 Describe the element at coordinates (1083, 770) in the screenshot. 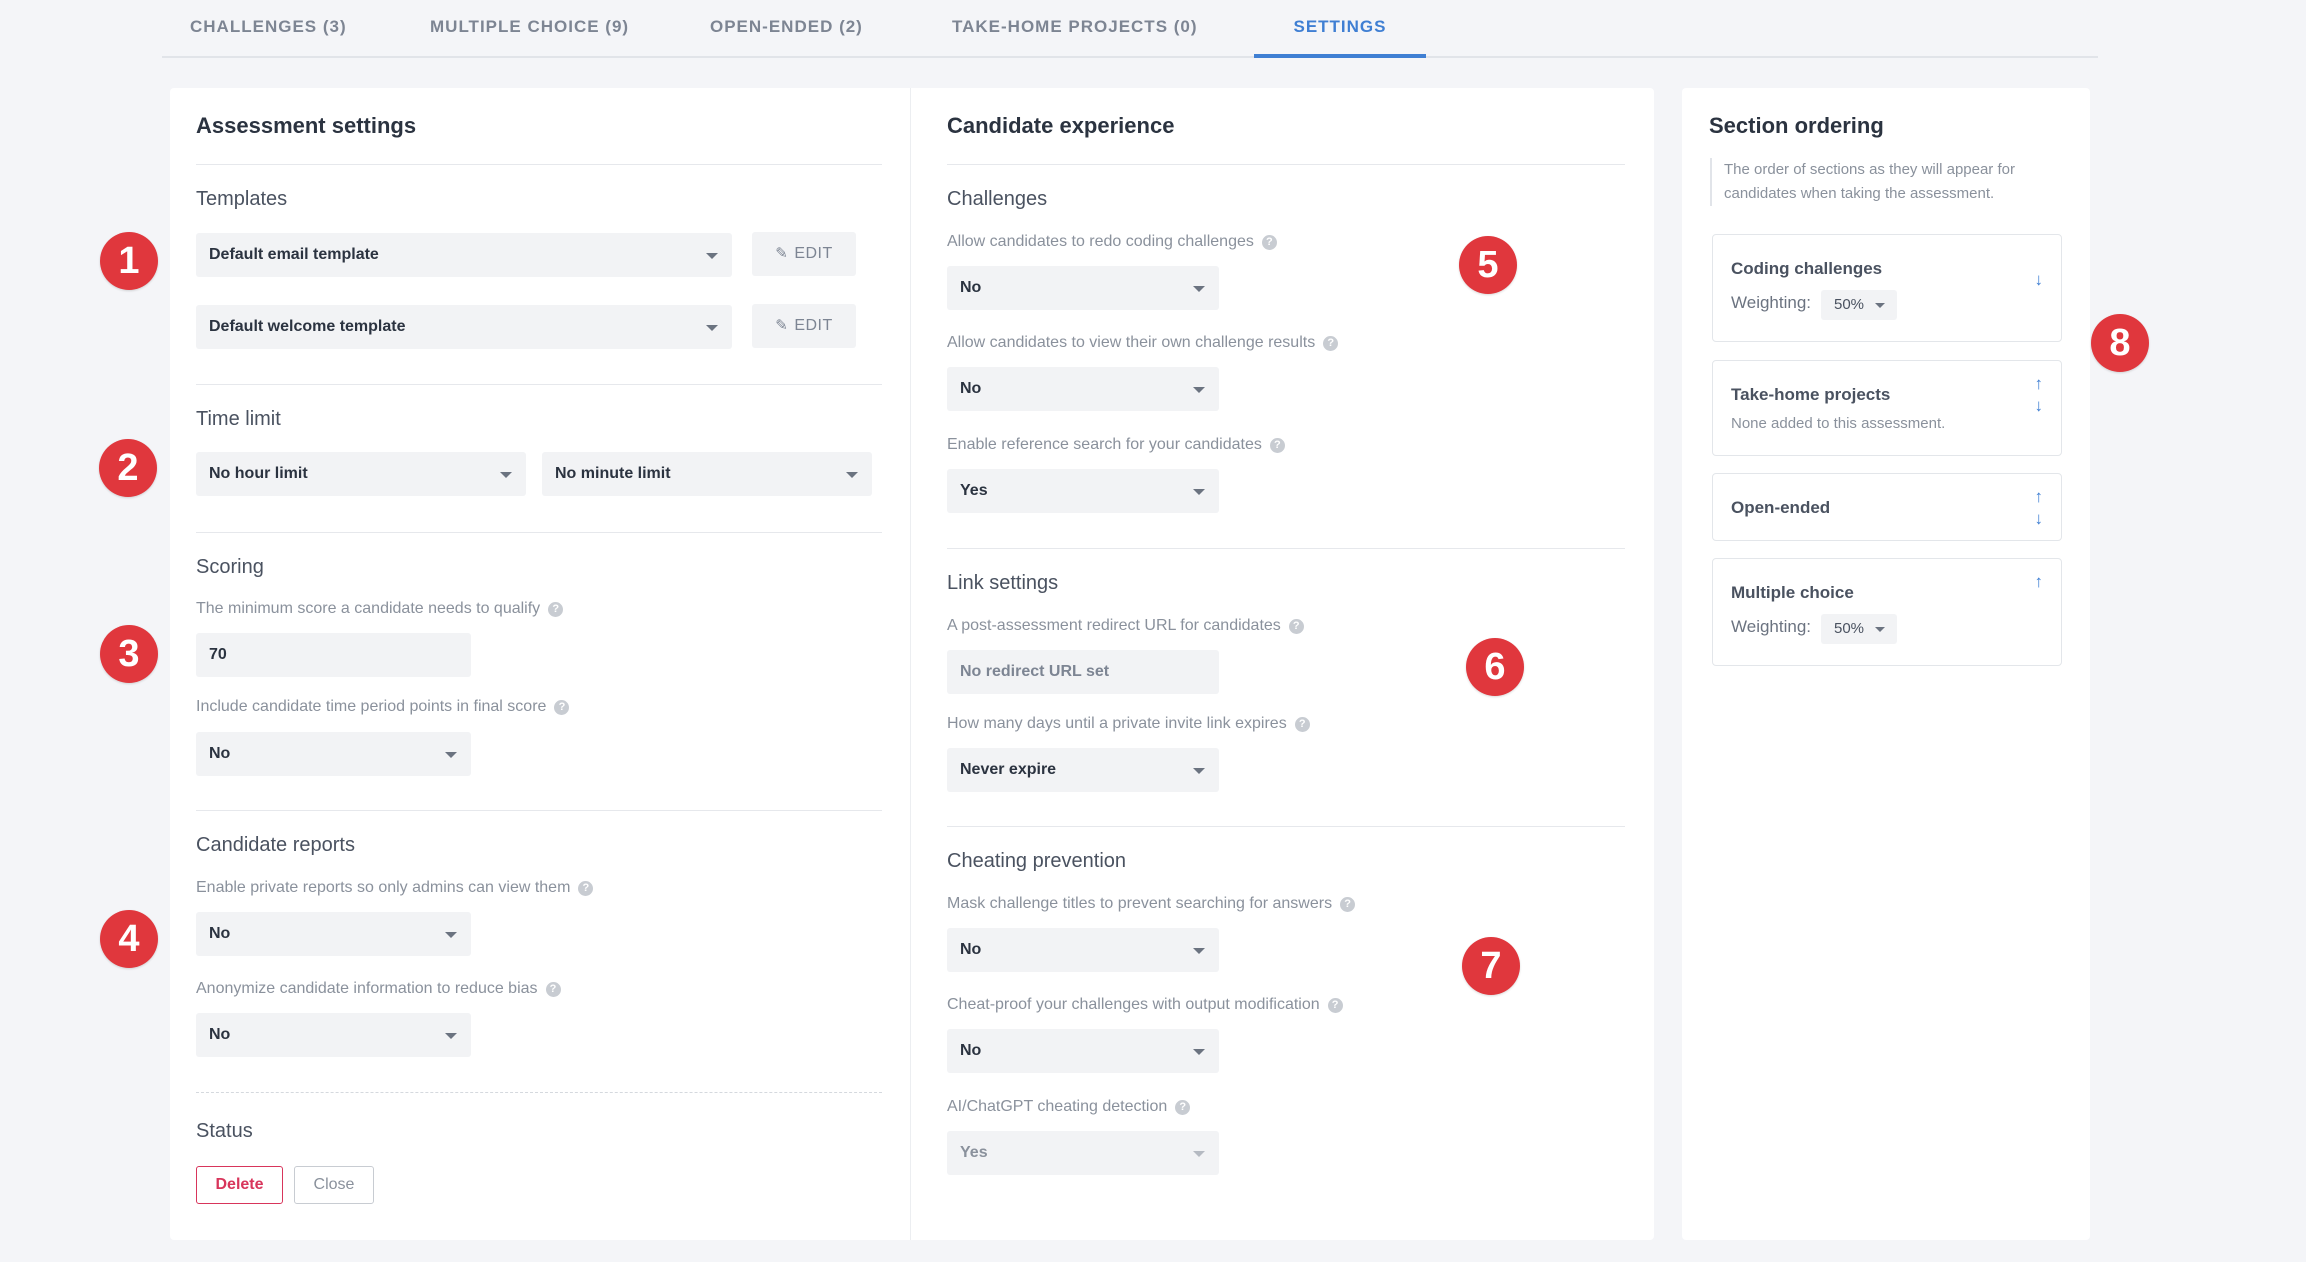

I see `link-expire-select: Never expire` at that location.